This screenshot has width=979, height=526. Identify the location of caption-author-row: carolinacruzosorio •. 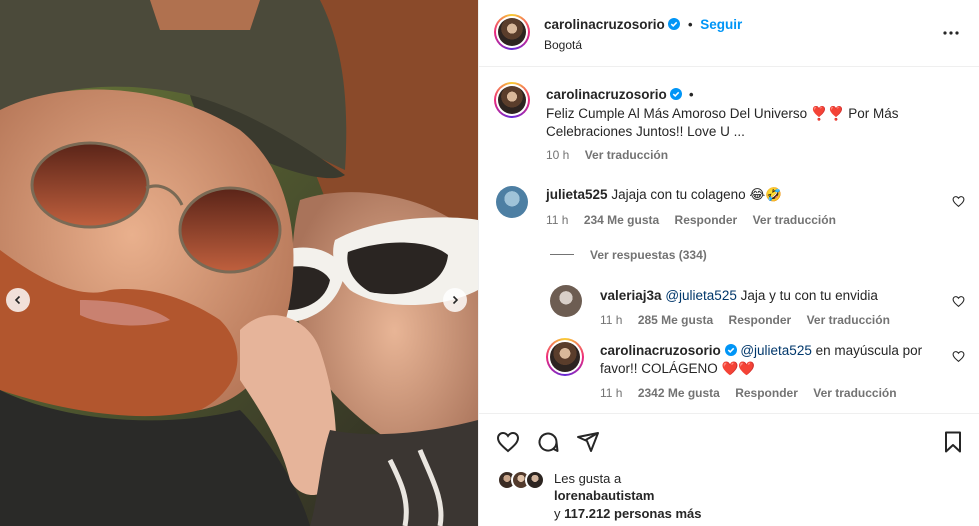
(620, 94).